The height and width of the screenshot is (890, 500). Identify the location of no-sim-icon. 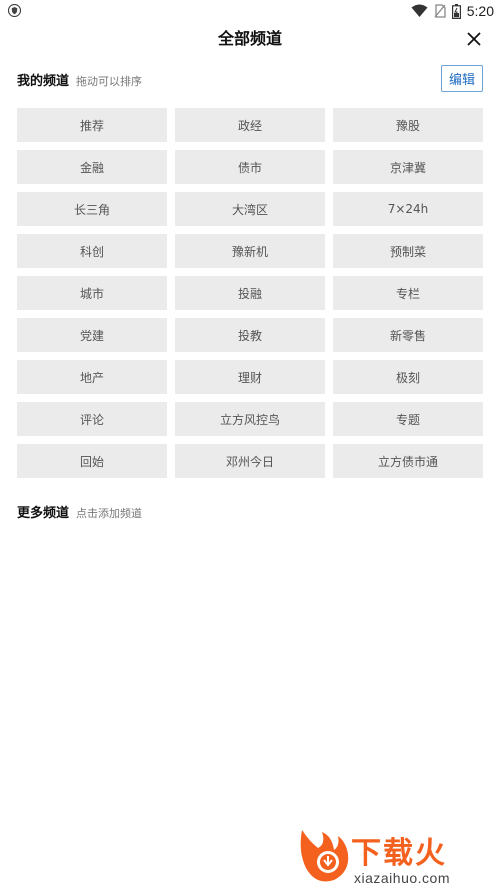
(440, 11).